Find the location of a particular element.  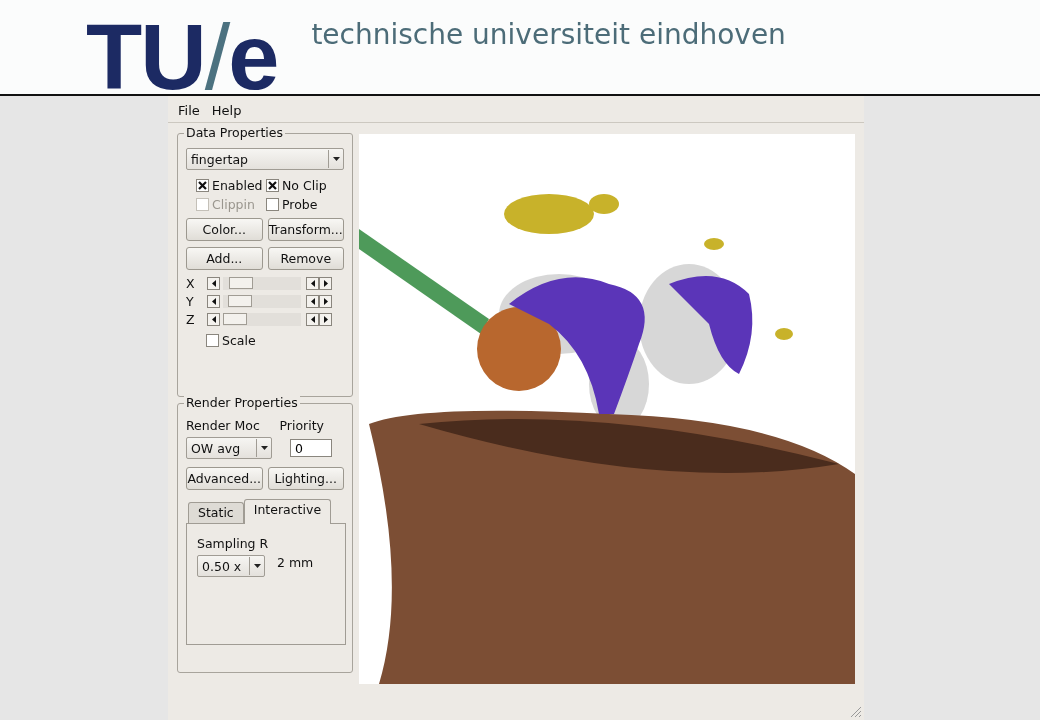

menu-item: File is located at coordinates (189, 110).